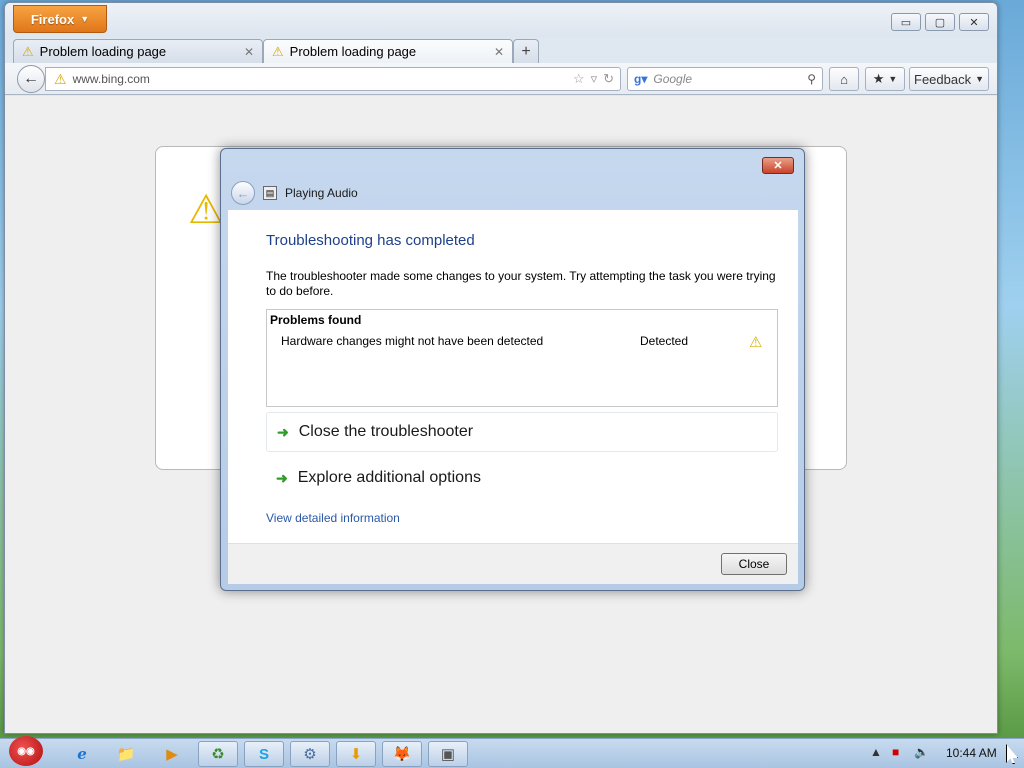  What do you see at coordinates (513, 563) in the screenshot?
I see `dialog-footer: Close` at bounding box center [513, 563].